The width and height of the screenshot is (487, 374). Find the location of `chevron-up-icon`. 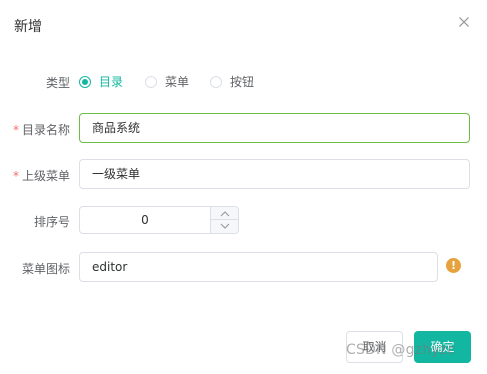

chevron-up-icon is located at coordinates (224, 213).